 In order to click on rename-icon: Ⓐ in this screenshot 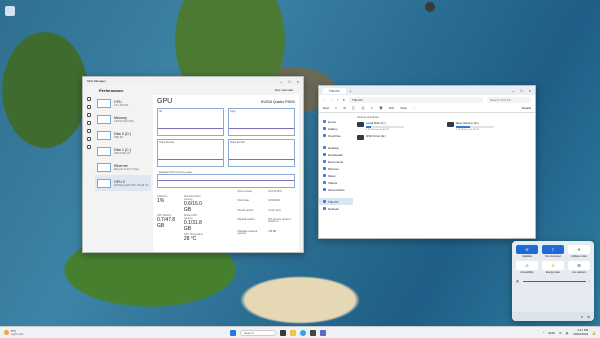, I will do `click(362, 108)`.